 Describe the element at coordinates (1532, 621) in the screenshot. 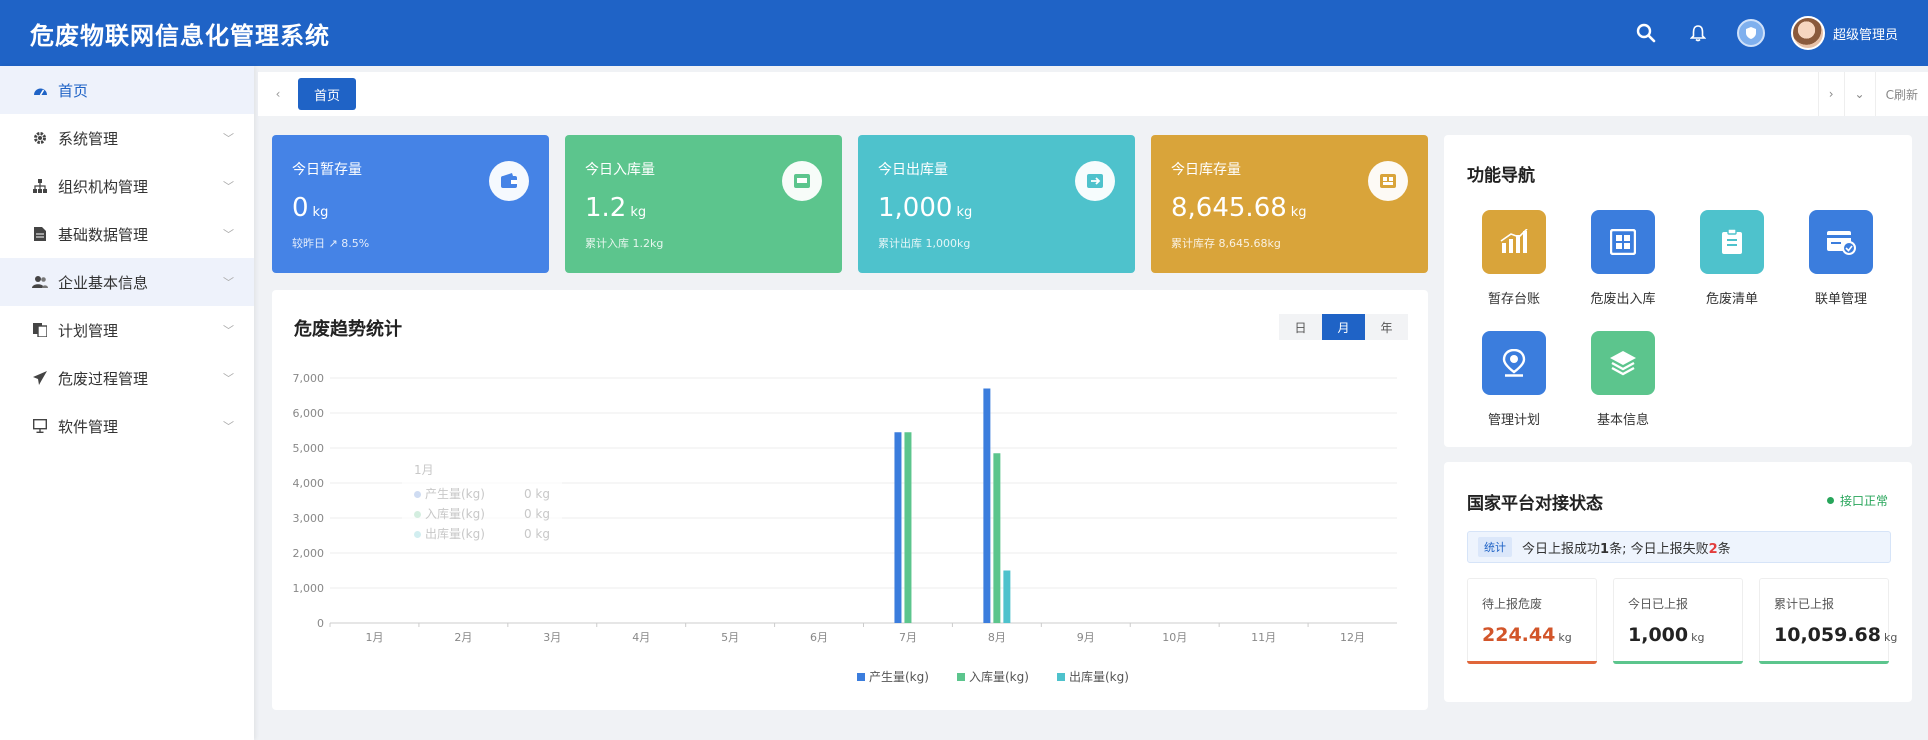

I see `pending-report-card: 待上报危废 224.44 kg` at that location.